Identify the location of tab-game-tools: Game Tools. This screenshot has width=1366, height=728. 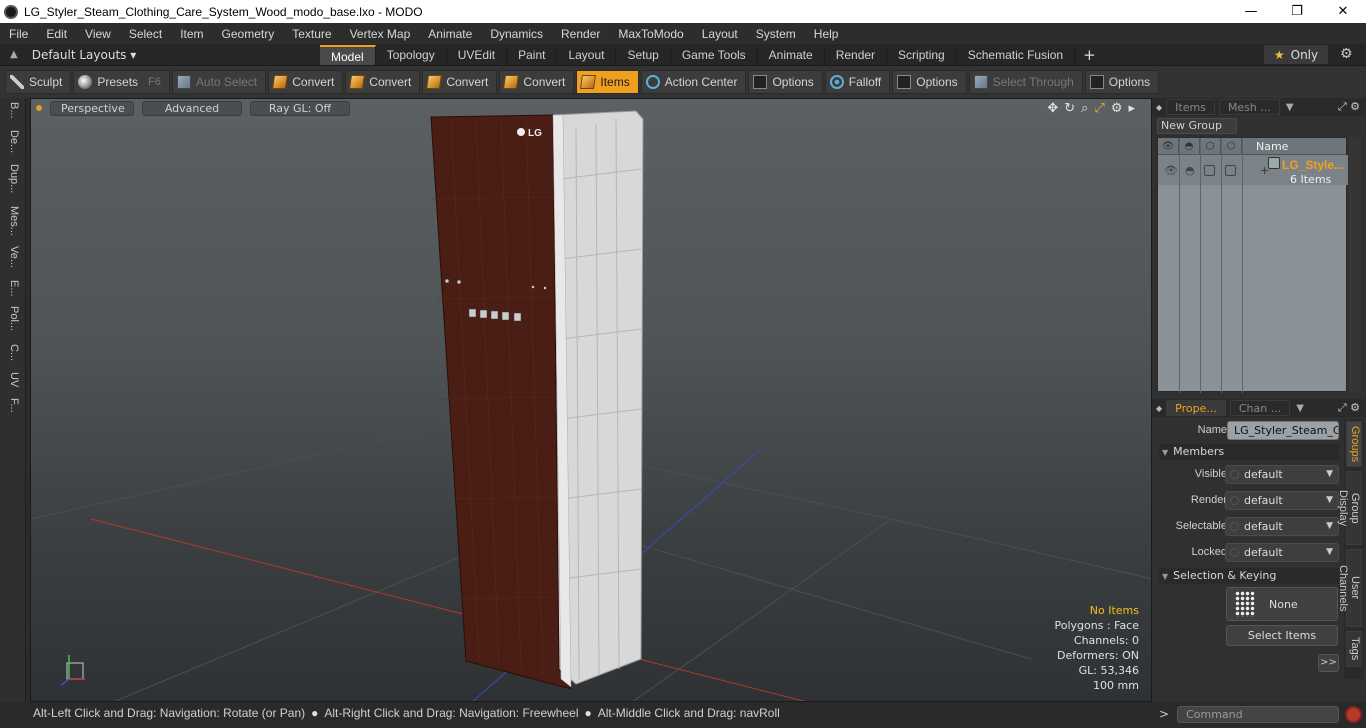
(714, 54).